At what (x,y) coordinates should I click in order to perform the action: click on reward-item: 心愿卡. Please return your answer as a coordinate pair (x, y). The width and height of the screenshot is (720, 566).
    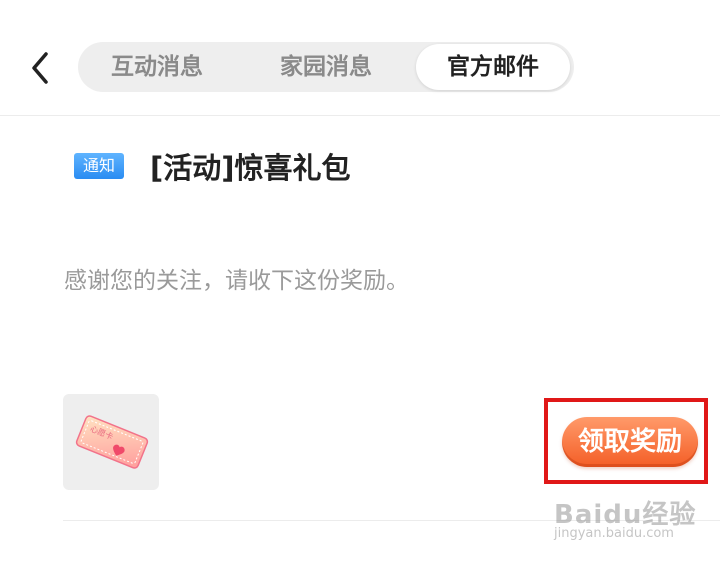
    Looking at the image, I should click on (111, 442).